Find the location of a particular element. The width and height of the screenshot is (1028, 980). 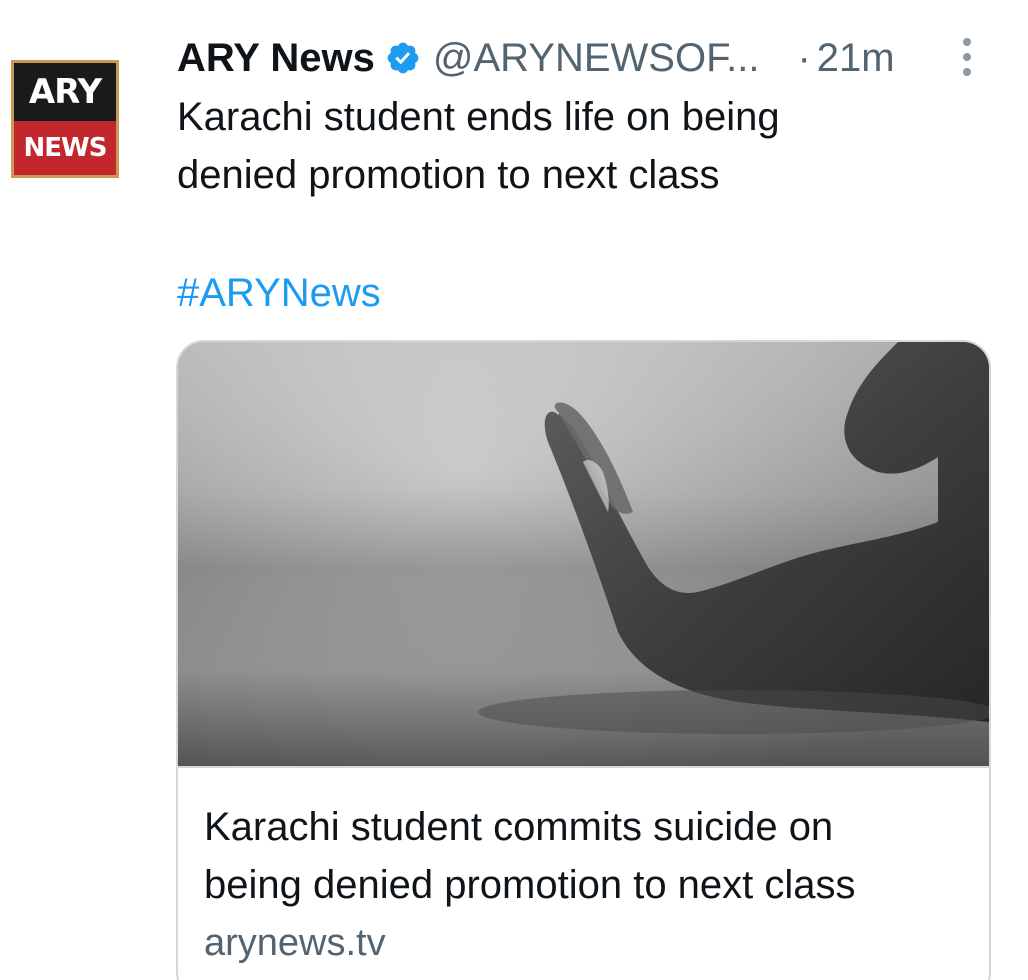

ary-logo-bottom: NEWS is located at coordinates (65, 148).